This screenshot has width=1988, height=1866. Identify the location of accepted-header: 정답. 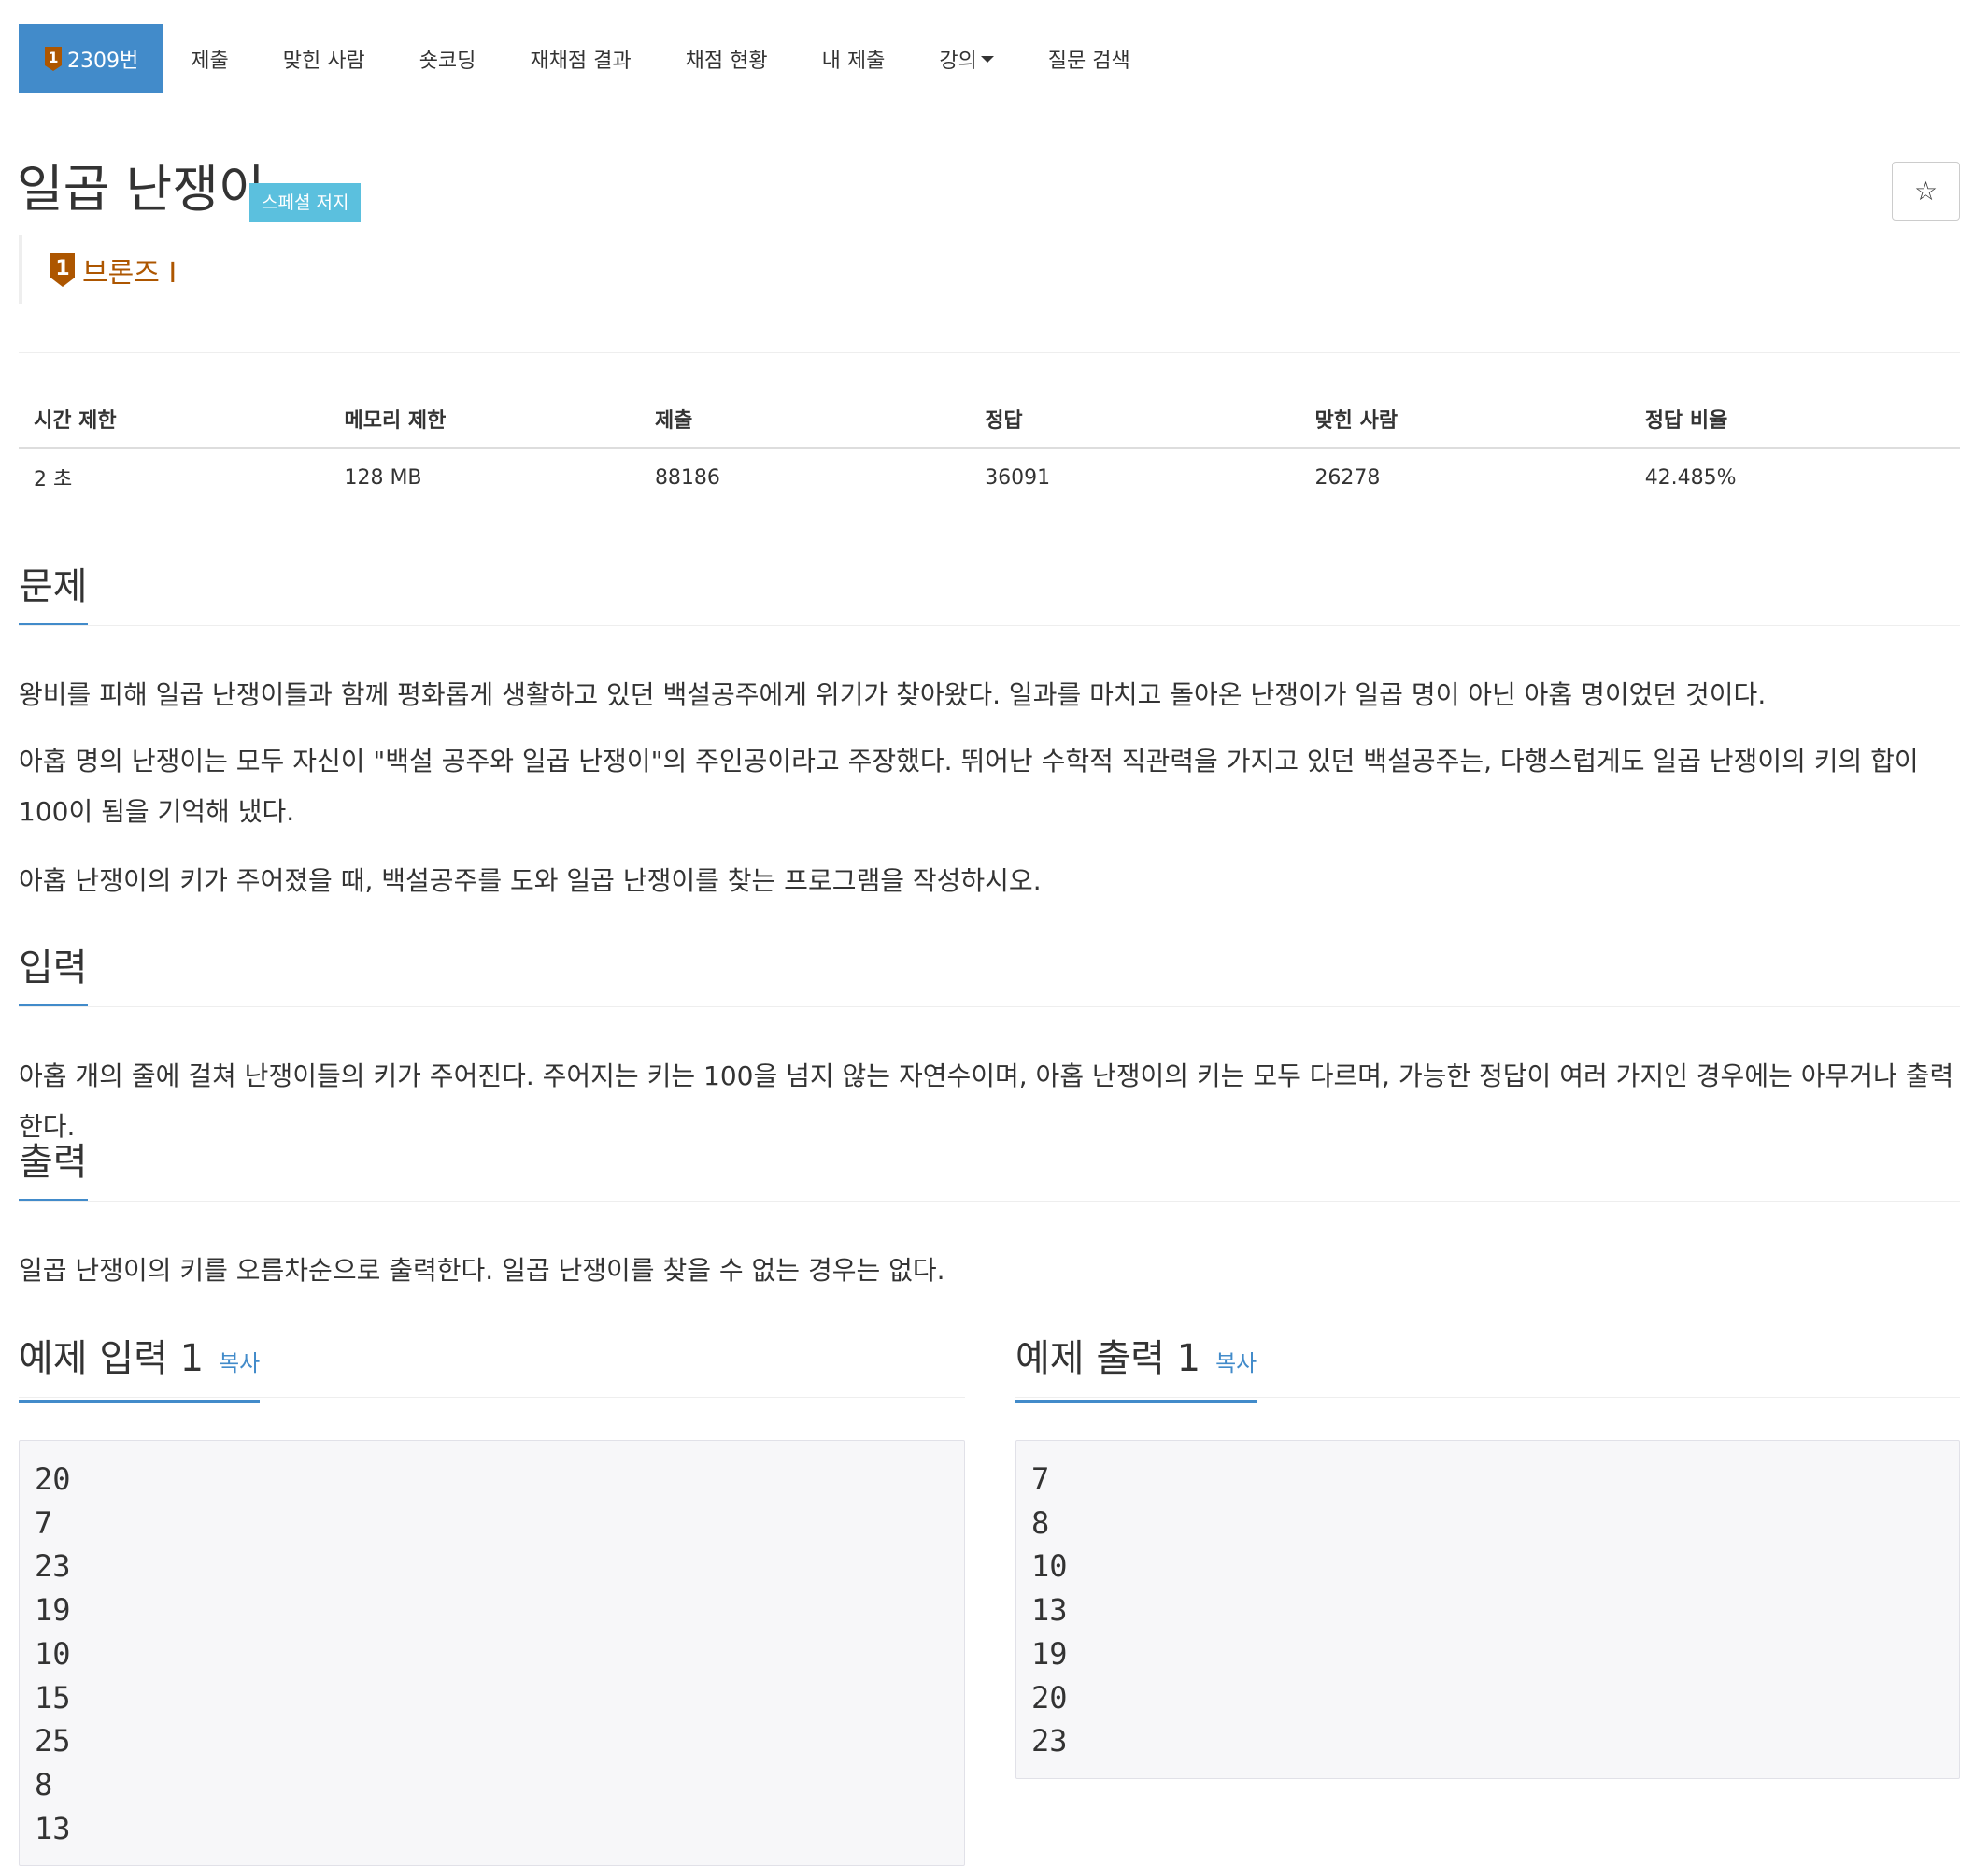
(1135, 420).